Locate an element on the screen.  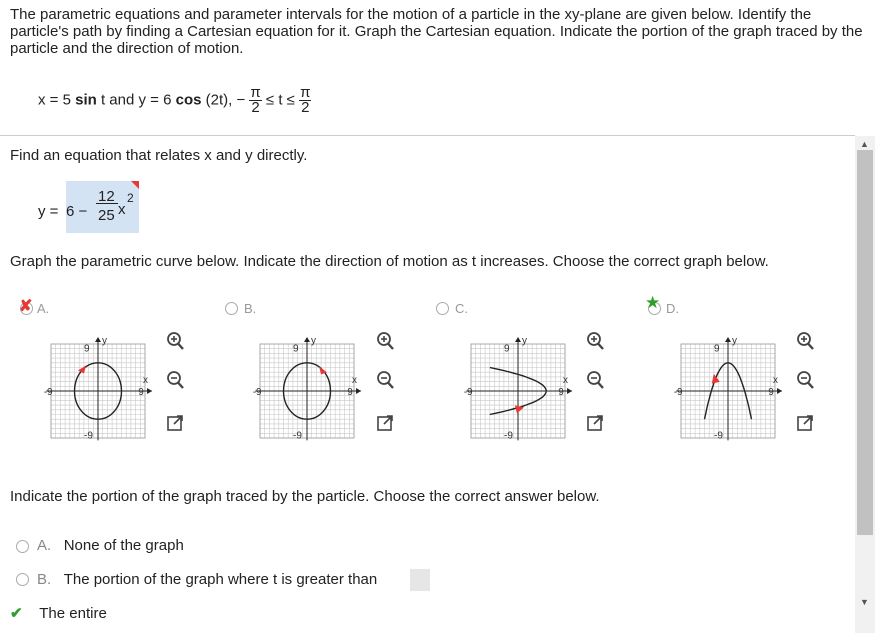
incorrect-x-icon: ✘ is located at coordinates (26, 306).